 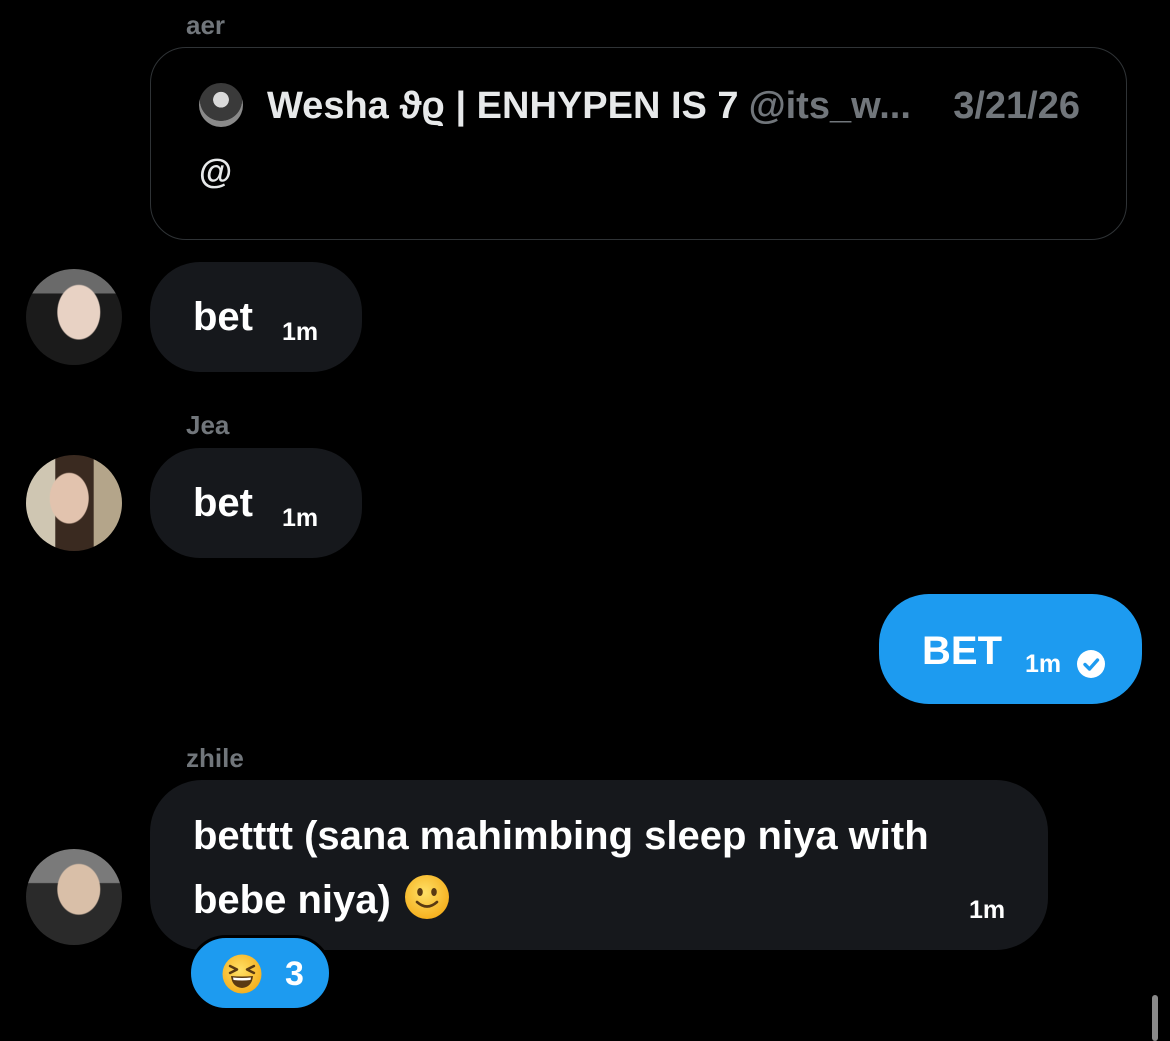 I want to click on quoted-post-text: @, so click(x=216, y=172).